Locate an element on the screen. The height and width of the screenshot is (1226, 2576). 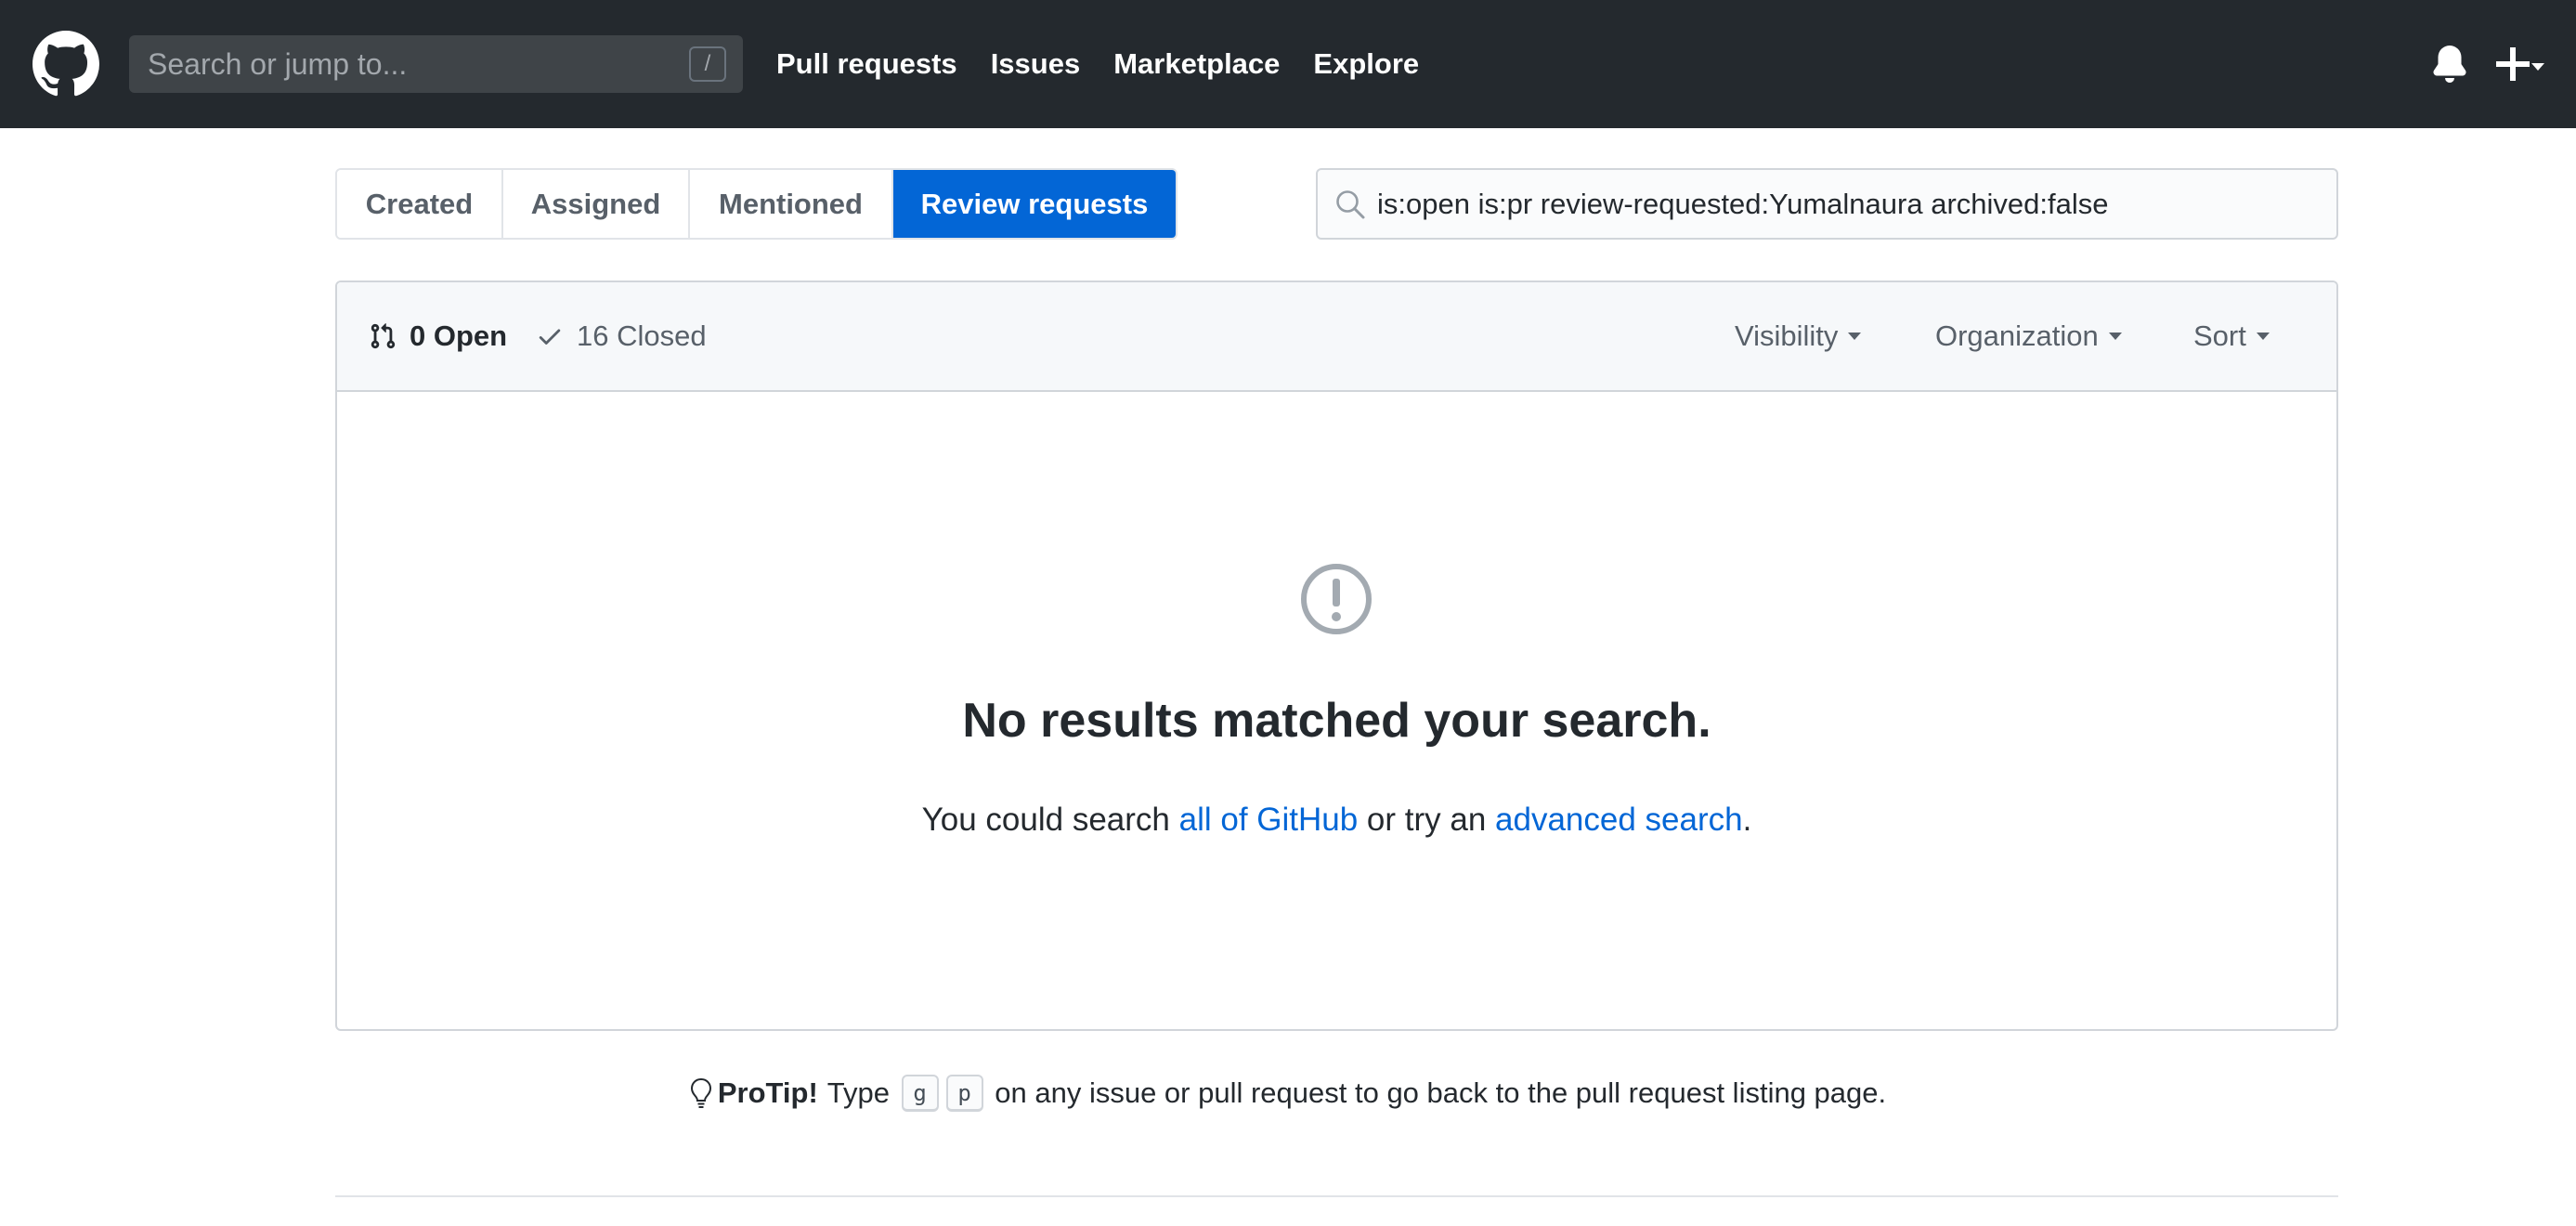
header-nav: Pull requests Issues Marketplace Explore is located at coordinates (1114, 64).